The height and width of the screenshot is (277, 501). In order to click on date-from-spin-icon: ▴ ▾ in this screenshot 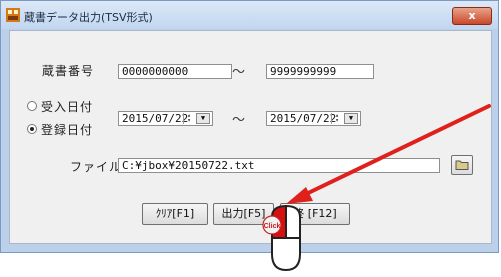, I will do `click(188, 118)`.